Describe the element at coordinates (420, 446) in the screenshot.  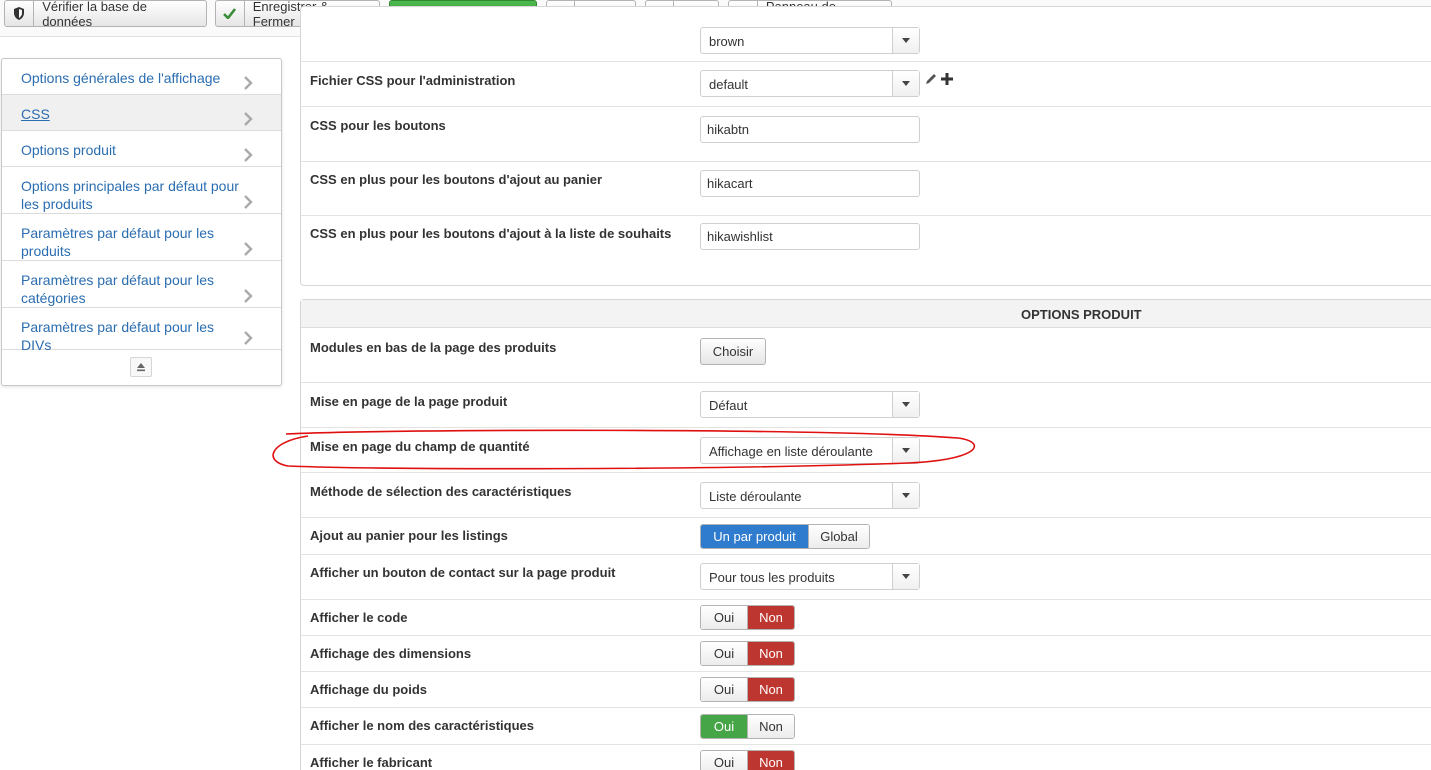
I see `field-label: Mise en page du champ de quantité` at that location.